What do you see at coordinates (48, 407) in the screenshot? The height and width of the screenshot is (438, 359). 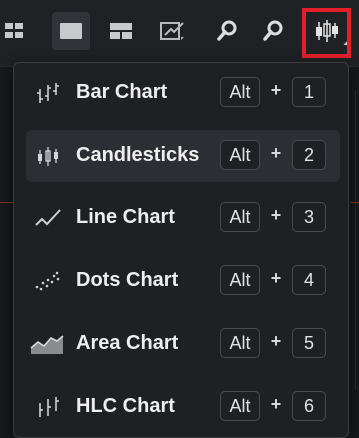 I see `hlc-chart-icon` at bounding box center [48, 407].